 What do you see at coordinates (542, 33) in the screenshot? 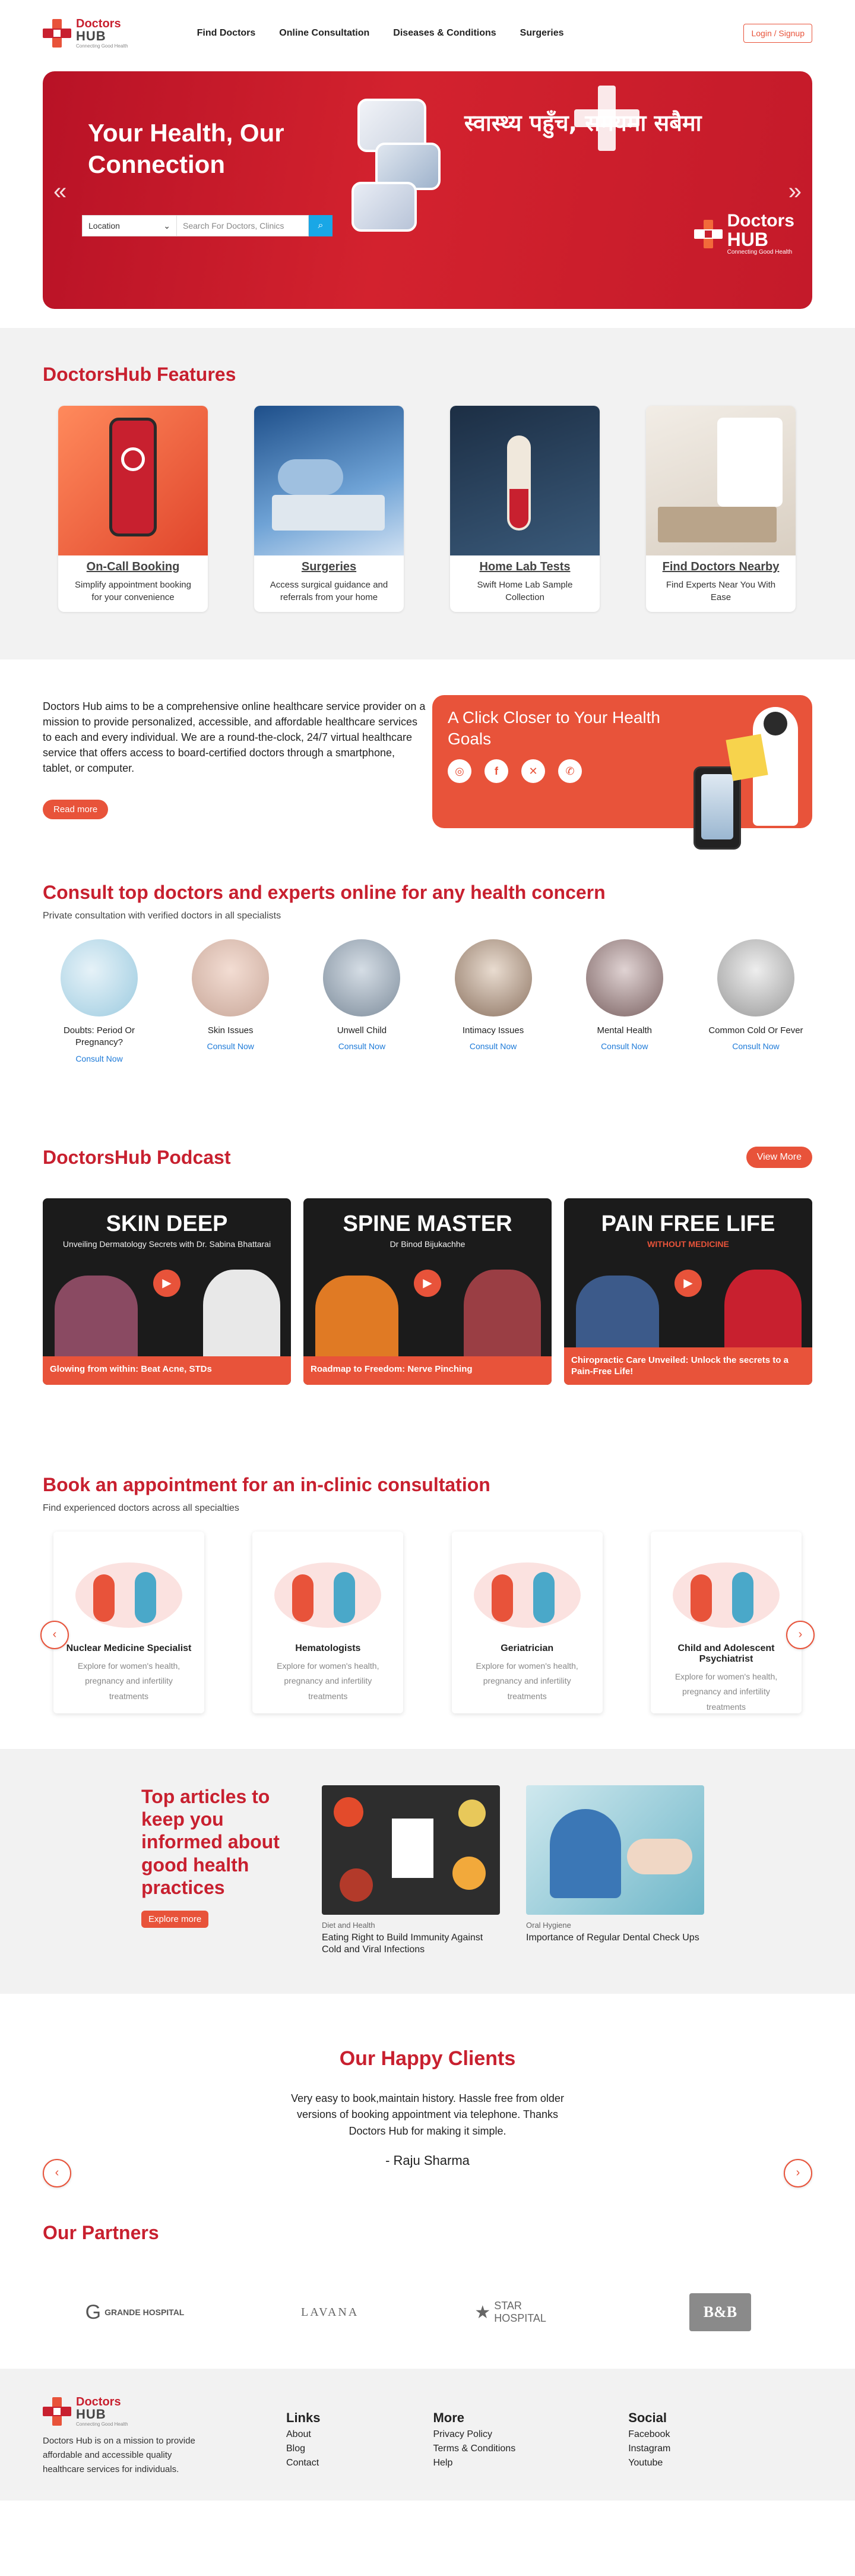
I see `nav-surgeries: Surgeries` at bounding box center [542, 33].